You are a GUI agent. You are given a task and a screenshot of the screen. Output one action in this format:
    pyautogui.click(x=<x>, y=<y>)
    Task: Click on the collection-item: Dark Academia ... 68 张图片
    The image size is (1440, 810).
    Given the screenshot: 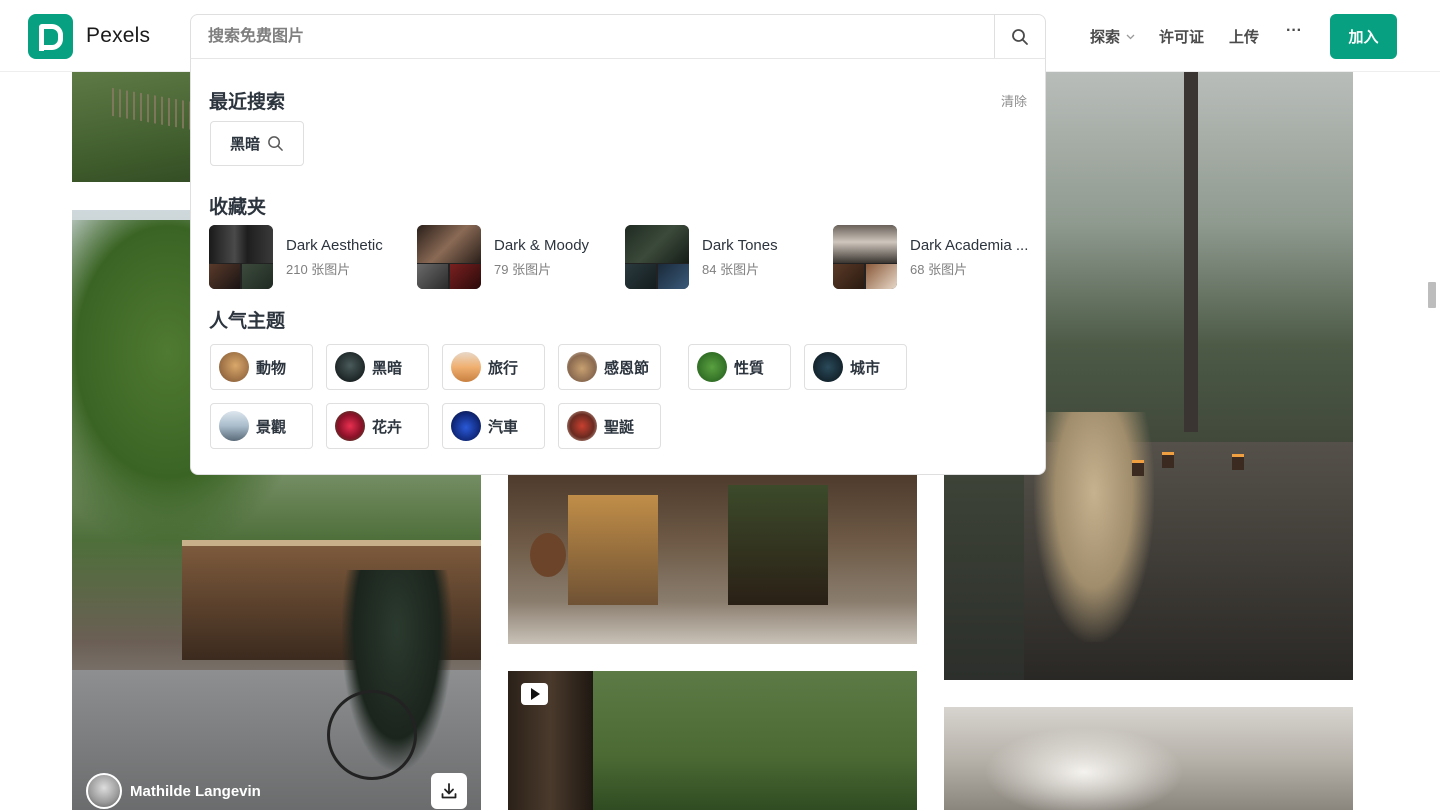 What is the action you would take?
    pyautogui.click(x=930, y=257)
    